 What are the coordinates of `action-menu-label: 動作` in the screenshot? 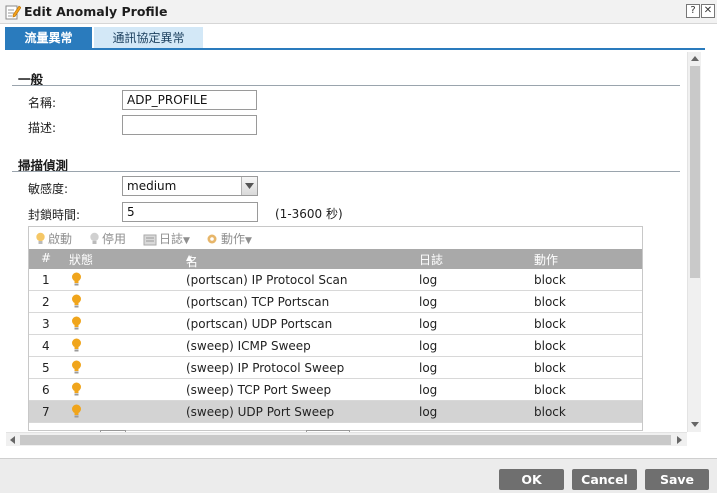 It's located at (233, 239).